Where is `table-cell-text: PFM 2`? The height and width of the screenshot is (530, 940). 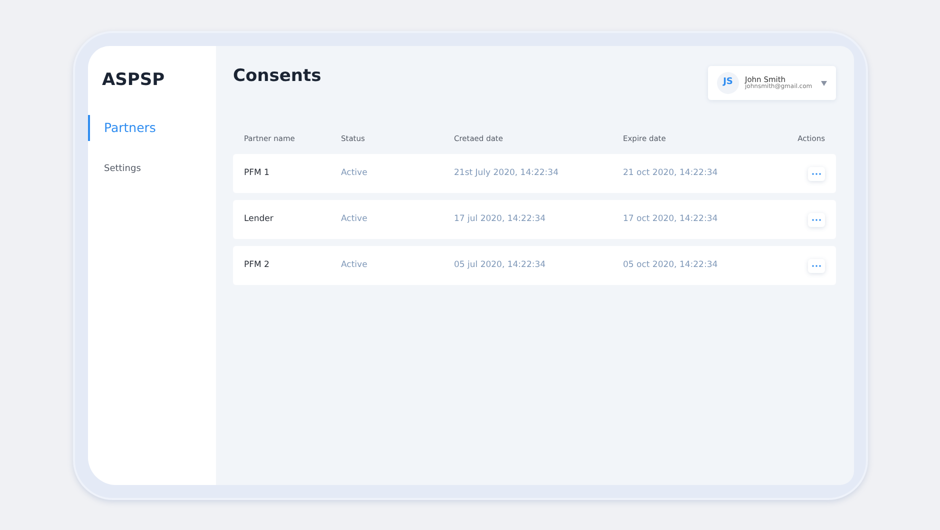 table-cell-text: PFM 2 is located at coordinates (257, 265).